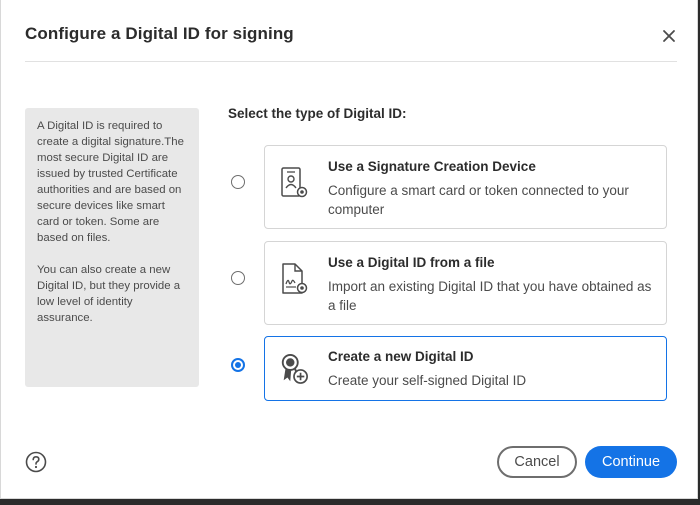  Describe the element at coordinates (432, 166) in the screenshot. I see `option-title: Use a Signature Creation Device` at that location.